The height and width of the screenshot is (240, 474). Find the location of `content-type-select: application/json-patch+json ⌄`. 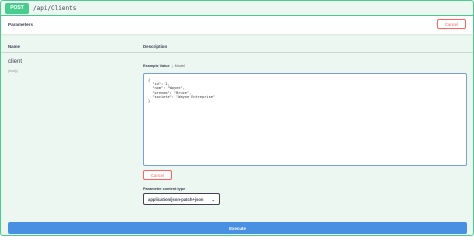

content-type-select: application/json-patch+json ⌄ is located at coordinates (181, 199).